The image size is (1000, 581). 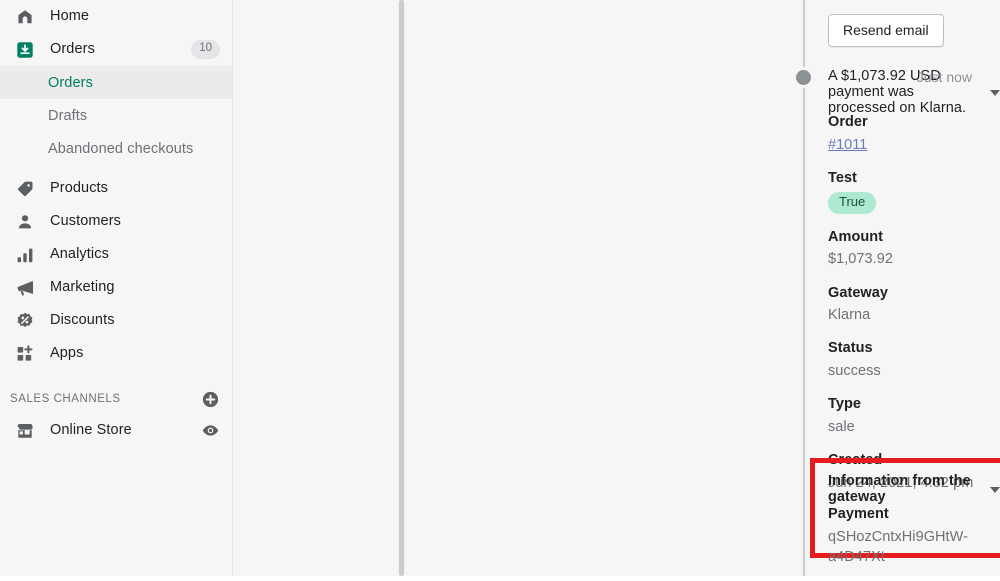 What do you see at coordinates (898, 546) in the screenshot?
I see `detail-field-value: qSHozCntxHi9GHtW-a4D47Xt` at bounding box center [898, 546].